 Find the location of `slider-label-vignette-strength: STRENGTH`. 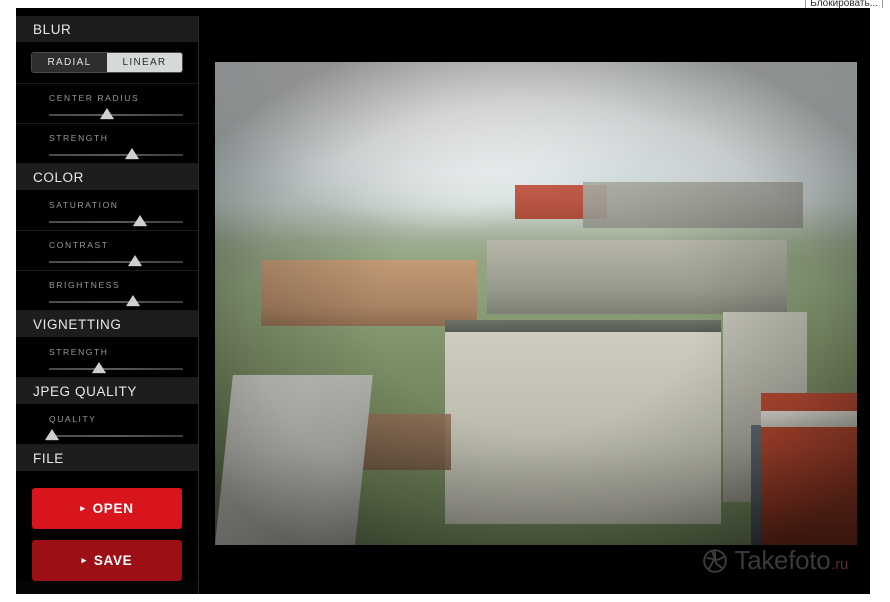

slider-label-vignette-strength: STRENGTH is located at coordinates (79, 352).